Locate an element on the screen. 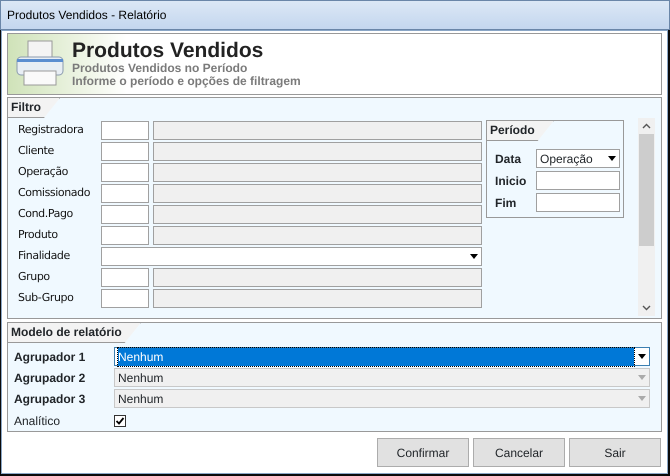 The image size is (670, 476). dropdown is located at coordinates (291, 256).